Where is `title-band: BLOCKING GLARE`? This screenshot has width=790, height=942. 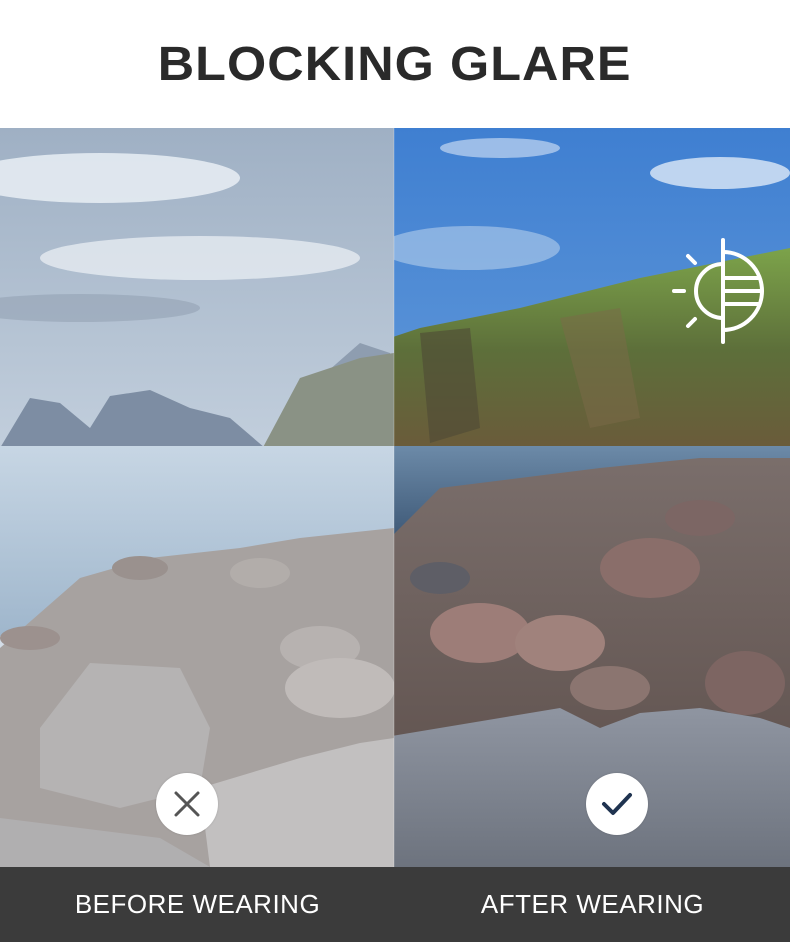 title-band: BLOCKING GLARE is located at coordinates (395, 64).